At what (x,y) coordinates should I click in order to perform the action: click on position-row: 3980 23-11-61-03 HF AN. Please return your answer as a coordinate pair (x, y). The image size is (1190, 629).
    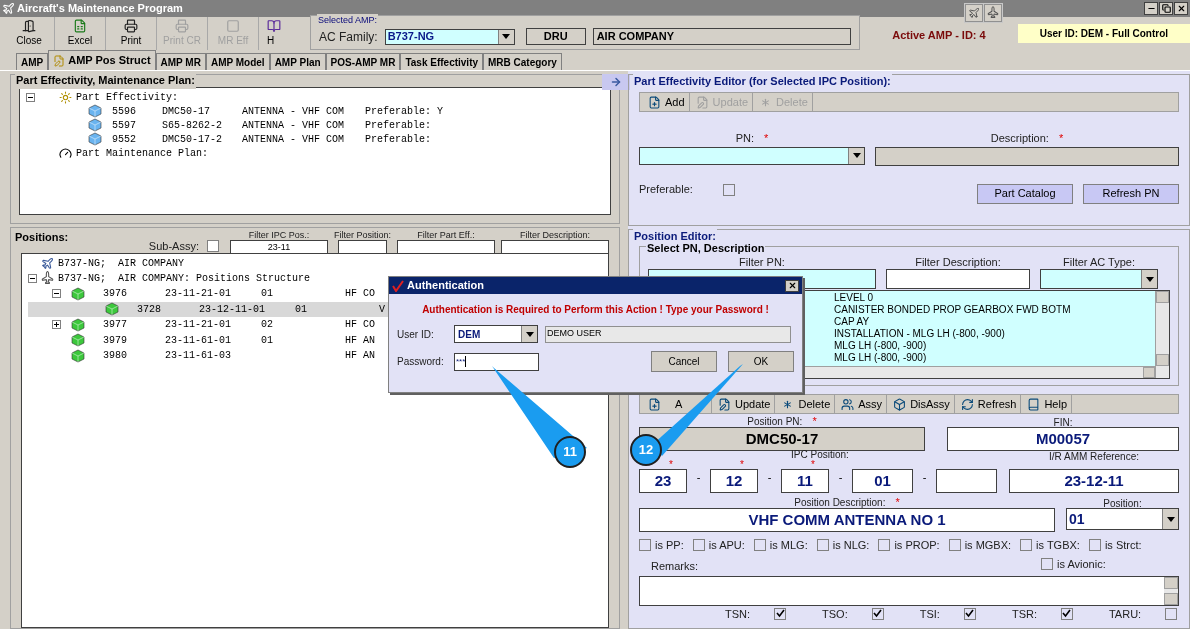
    Looking at the image, I should click on (201, 356).